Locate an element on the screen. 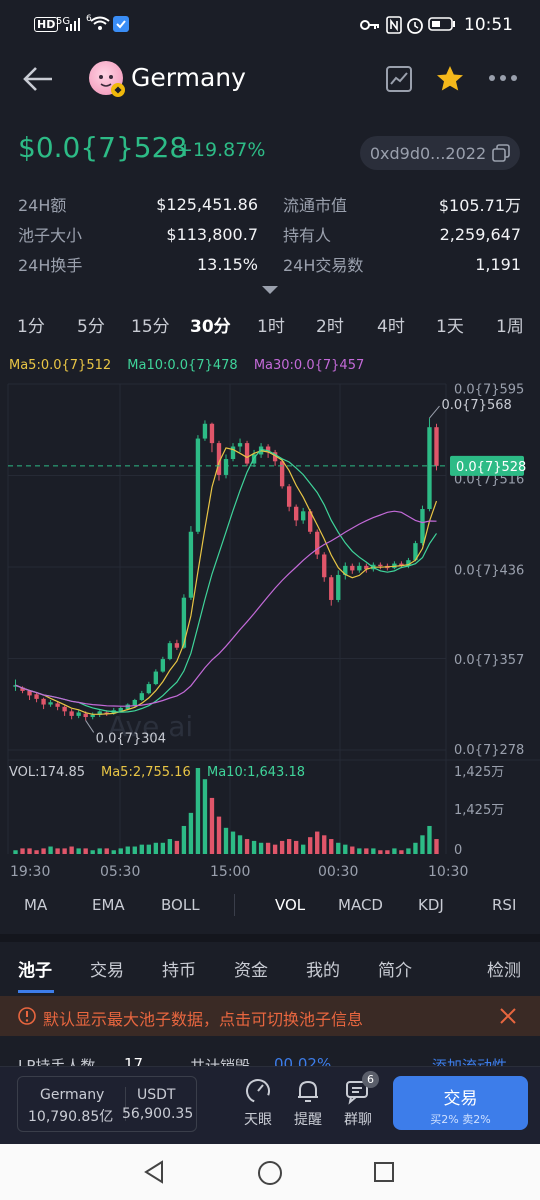 This screenshot has height=1200, width=540. indicator-rsi: RSI is located at coordinates (504, 905).